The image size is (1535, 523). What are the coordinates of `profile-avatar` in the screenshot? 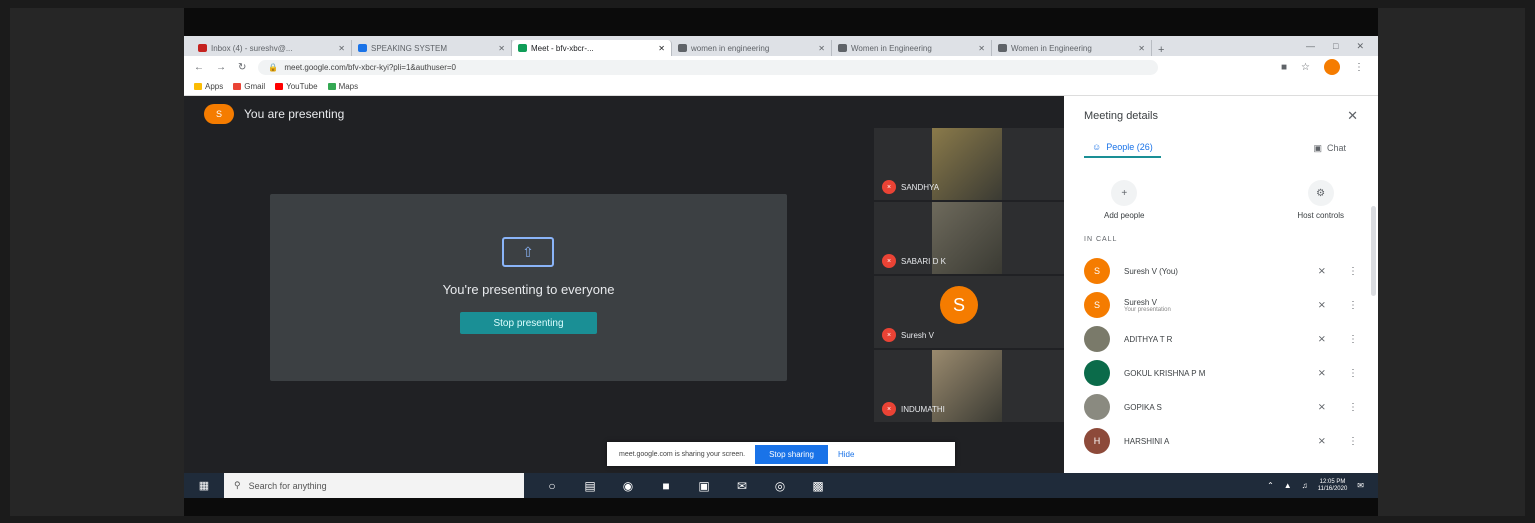 It's located at (1332, 67).